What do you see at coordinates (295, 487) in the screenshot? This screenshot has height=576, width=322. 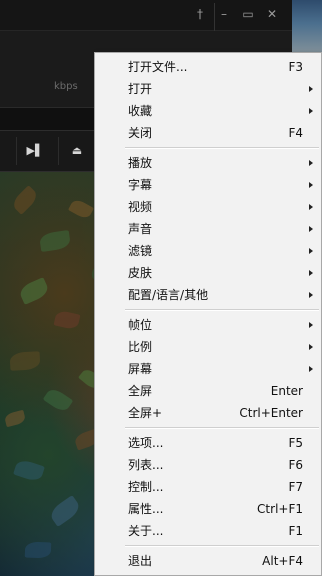 I see `menu-item-shortcut: F7` at bounding box center [295, 487].